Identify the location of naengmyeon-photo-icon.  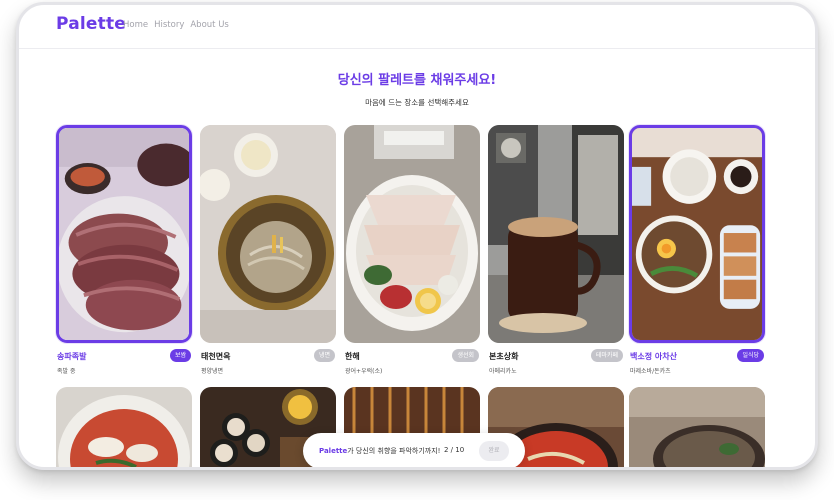
(268, 234).